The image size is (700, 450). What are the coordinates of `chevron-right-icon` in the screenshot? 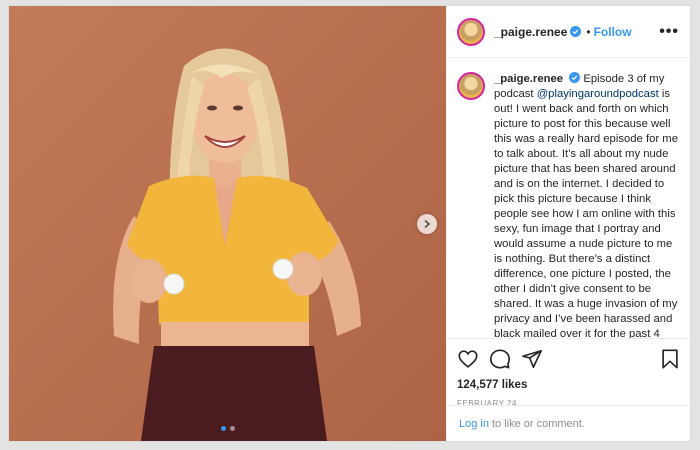 It's located at (427, 224).